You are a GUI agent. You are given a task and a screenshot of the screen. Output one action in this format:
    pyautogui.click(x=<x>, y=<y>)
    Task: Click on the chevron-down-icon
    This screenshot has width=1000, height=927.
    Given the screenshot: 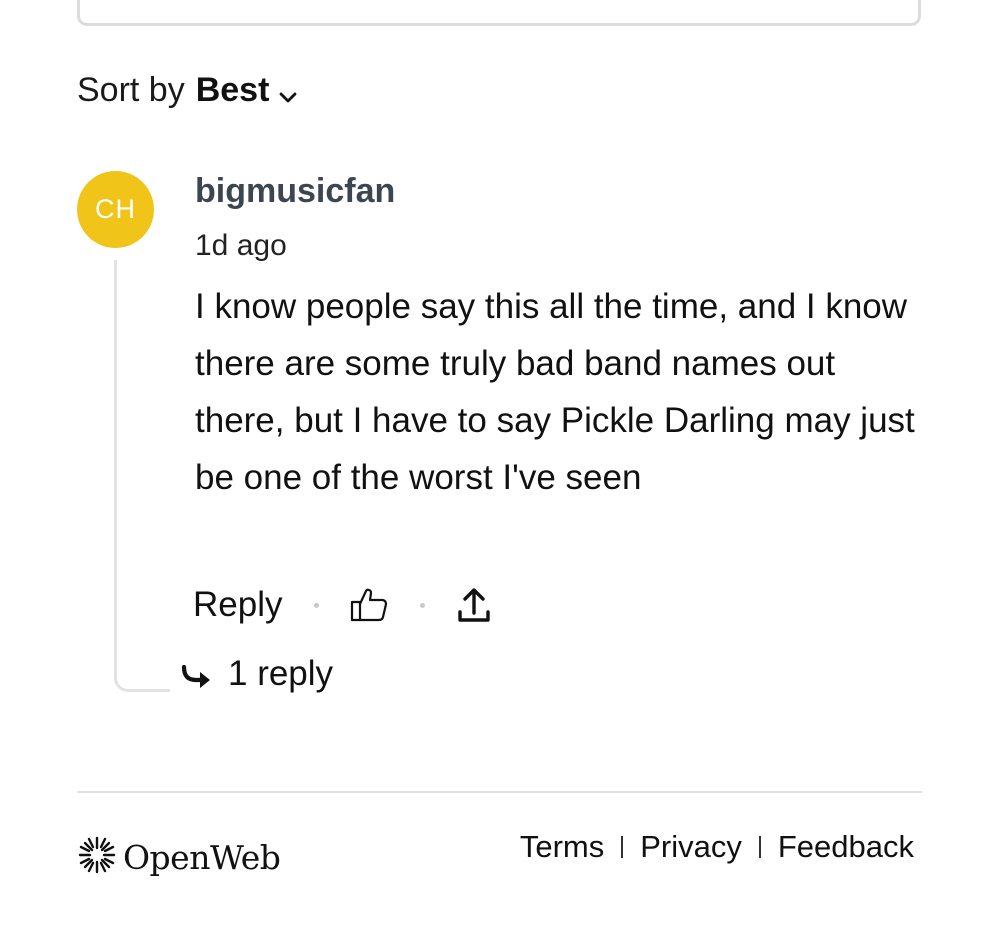 What is the action you would take?
    pyautogui.click(x=288, y=93)
    